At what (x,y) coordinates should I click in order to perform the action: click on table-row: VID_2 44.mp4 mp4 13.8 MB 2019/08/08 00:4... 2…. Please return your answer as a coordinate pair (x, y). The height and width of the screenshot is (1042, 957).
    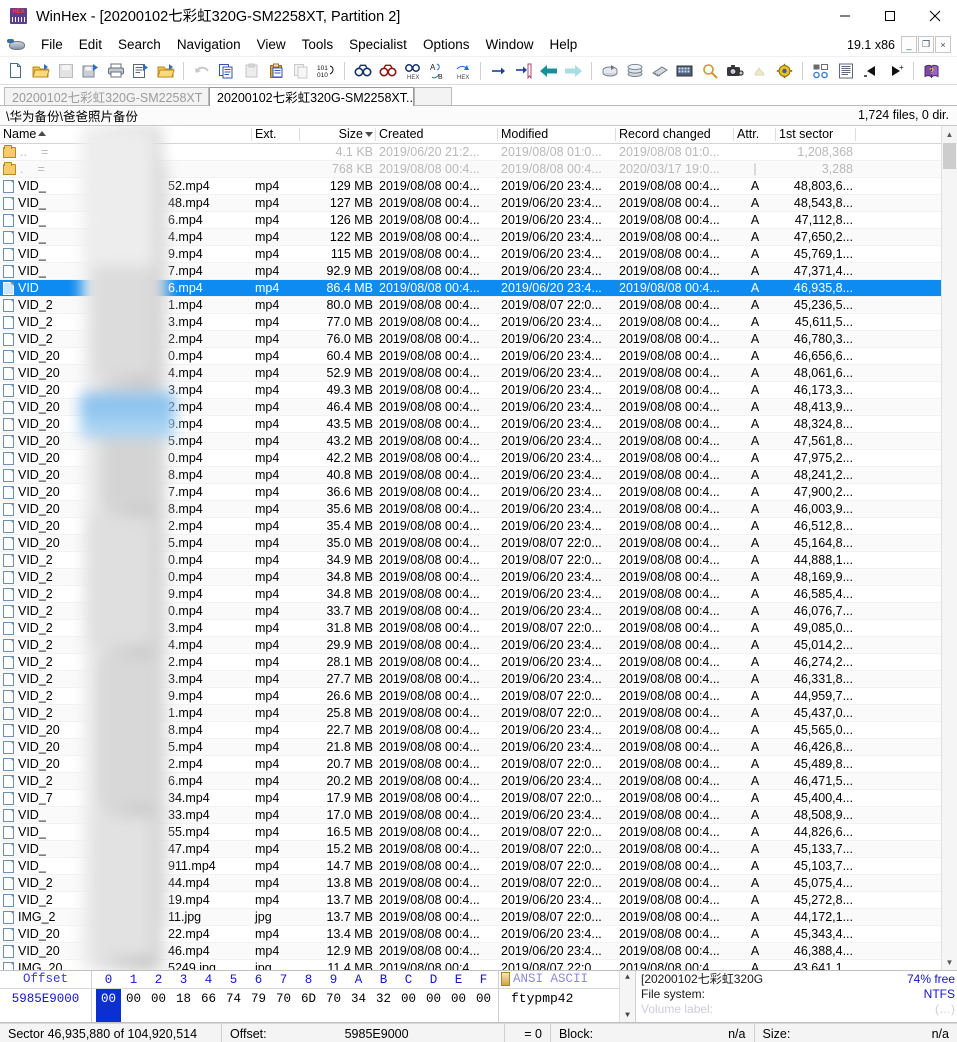
    Looking at the image, I should click on (478, 883).